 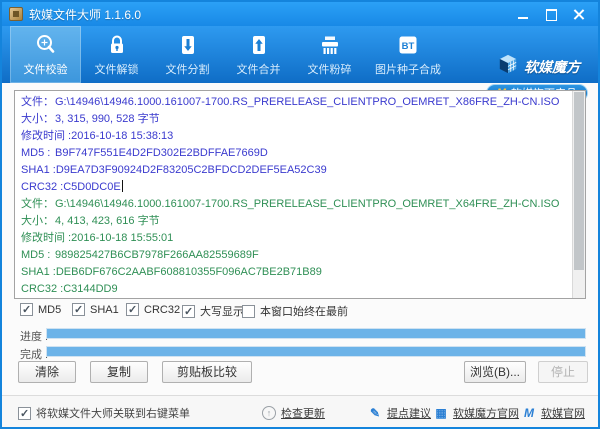 I want to click on update-arrow-icon: ↑, so click(x=269, y=413).